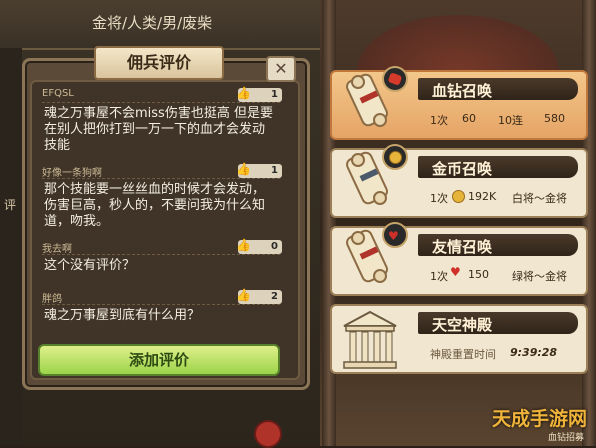 The width and height of the screenshot is (596, 448). What do you see at coordinates (459, 259) in the screenshot?
I see `summon-card-friendship: ♥ 友情召唤 1次 ♥ 150 绿将～金将` at bounding box center [459, 259].